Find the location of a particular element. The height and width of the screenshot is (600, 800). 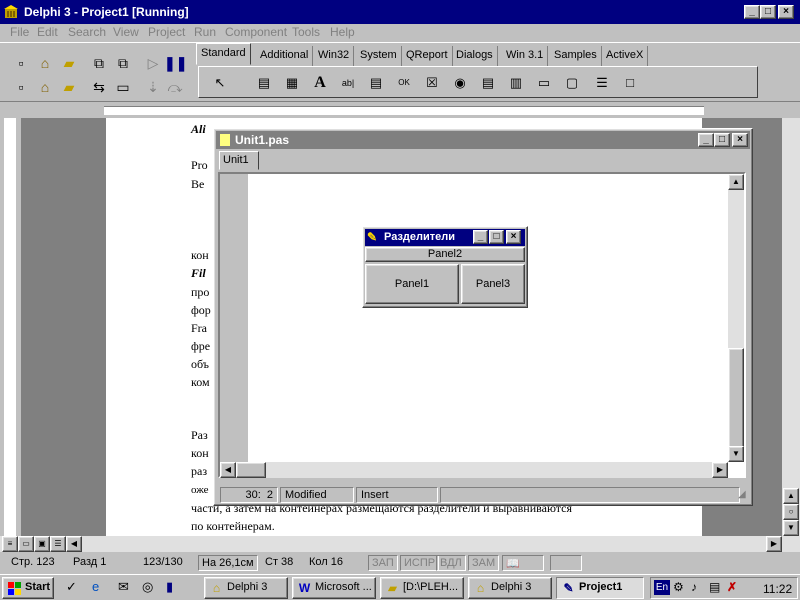

tab-qreport: QReport is located at coordinates (427, 56).